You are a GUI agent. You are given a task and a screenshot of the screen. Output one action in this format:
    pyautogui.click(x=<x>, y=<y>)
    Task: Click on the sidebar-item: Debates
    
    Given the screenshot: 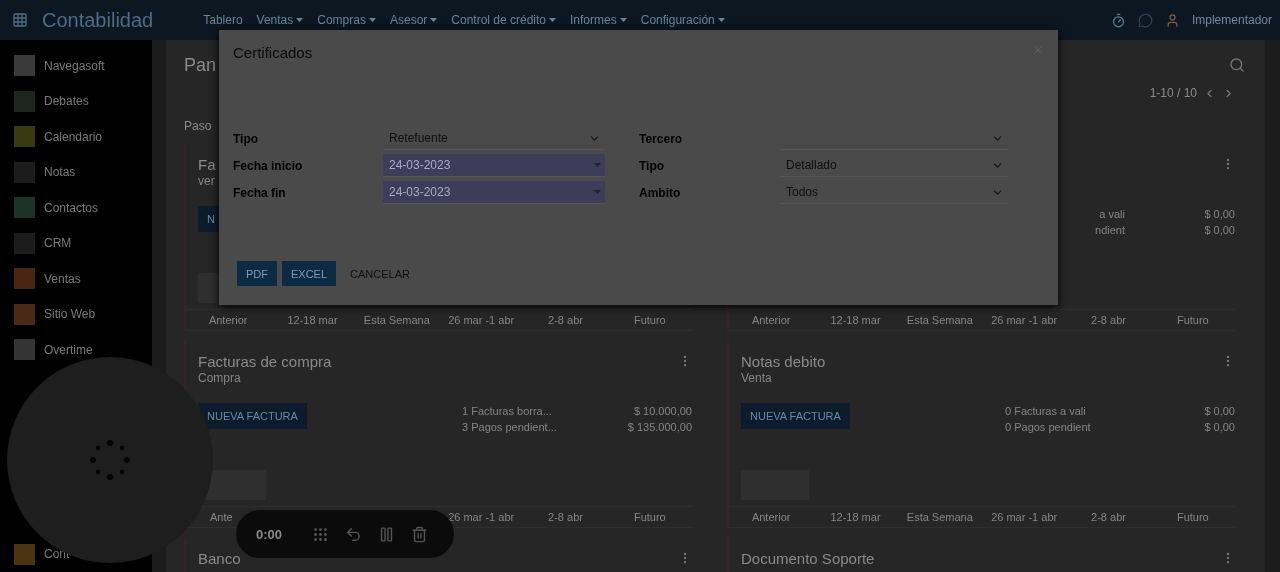 What is the action you would take?
    pyautogui.click(x=66, y=101)
    